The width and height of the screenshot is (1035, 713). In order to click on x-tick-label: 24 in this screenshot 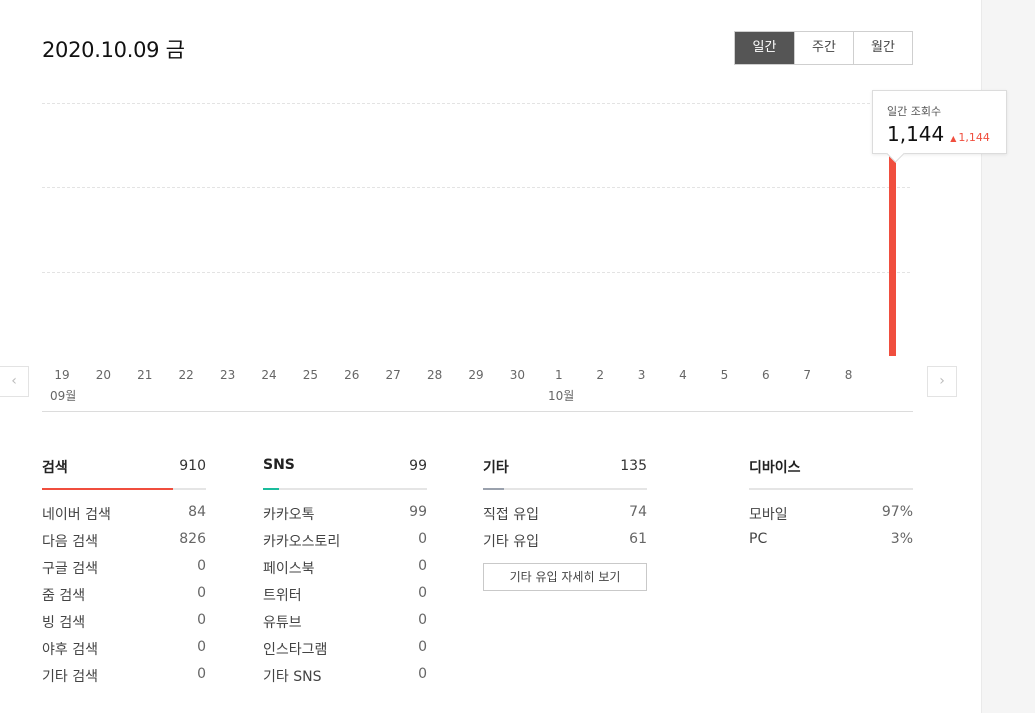, I will do `click(269, 375)`.